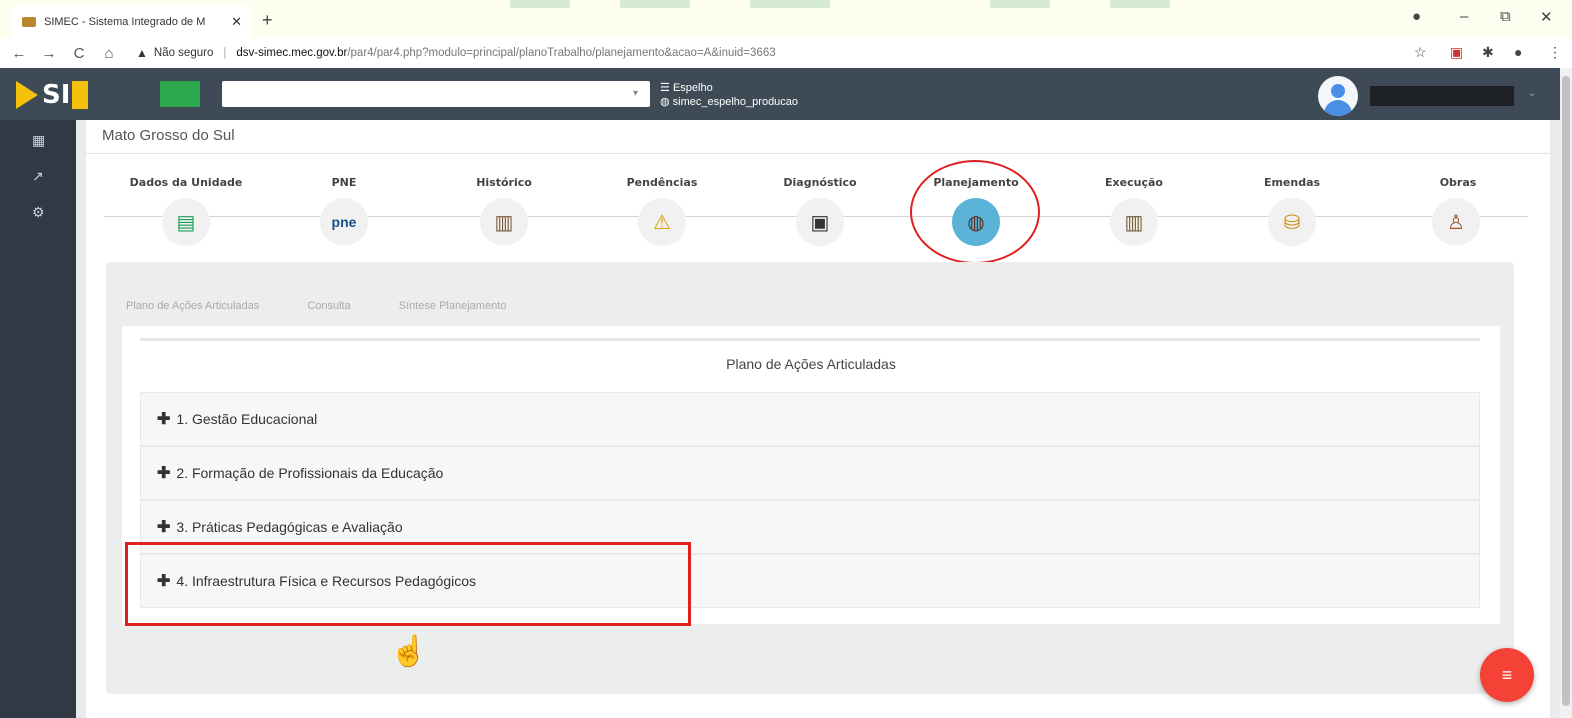  What do you see at coordinates (27, 95) in the screenshot?
I see `logo-chevron-icon` at bounding box center [27, 95].